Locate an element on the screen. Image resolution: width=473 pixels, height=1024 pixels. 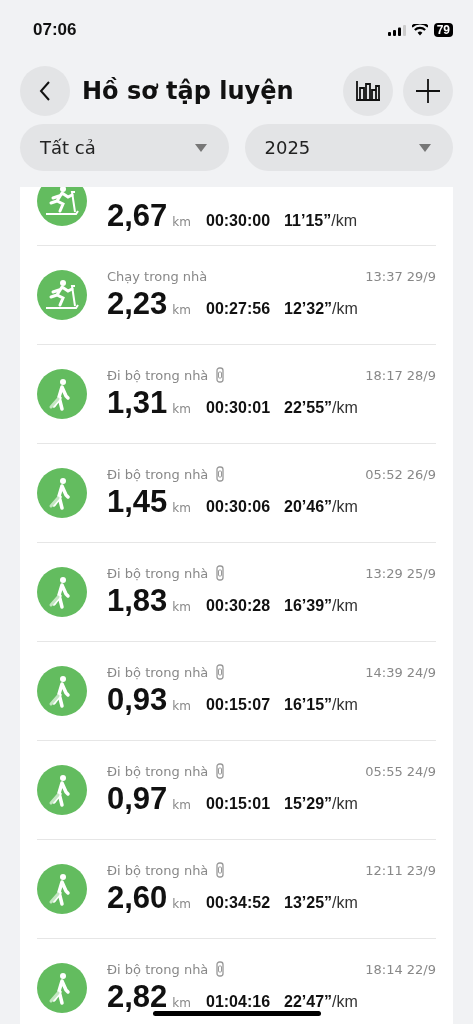
workout-type: Chạy trong nhà is located at coordinates (157, 276).